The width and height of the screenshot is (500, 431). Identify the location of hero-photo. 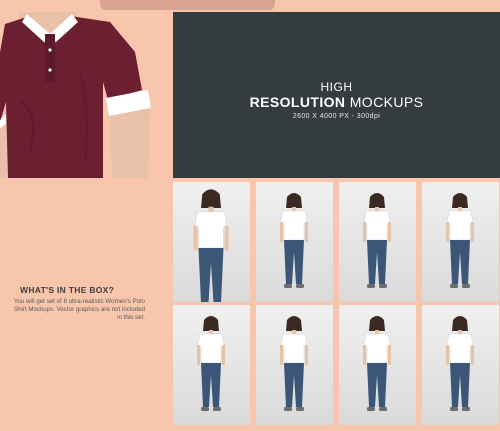
(83, 95).